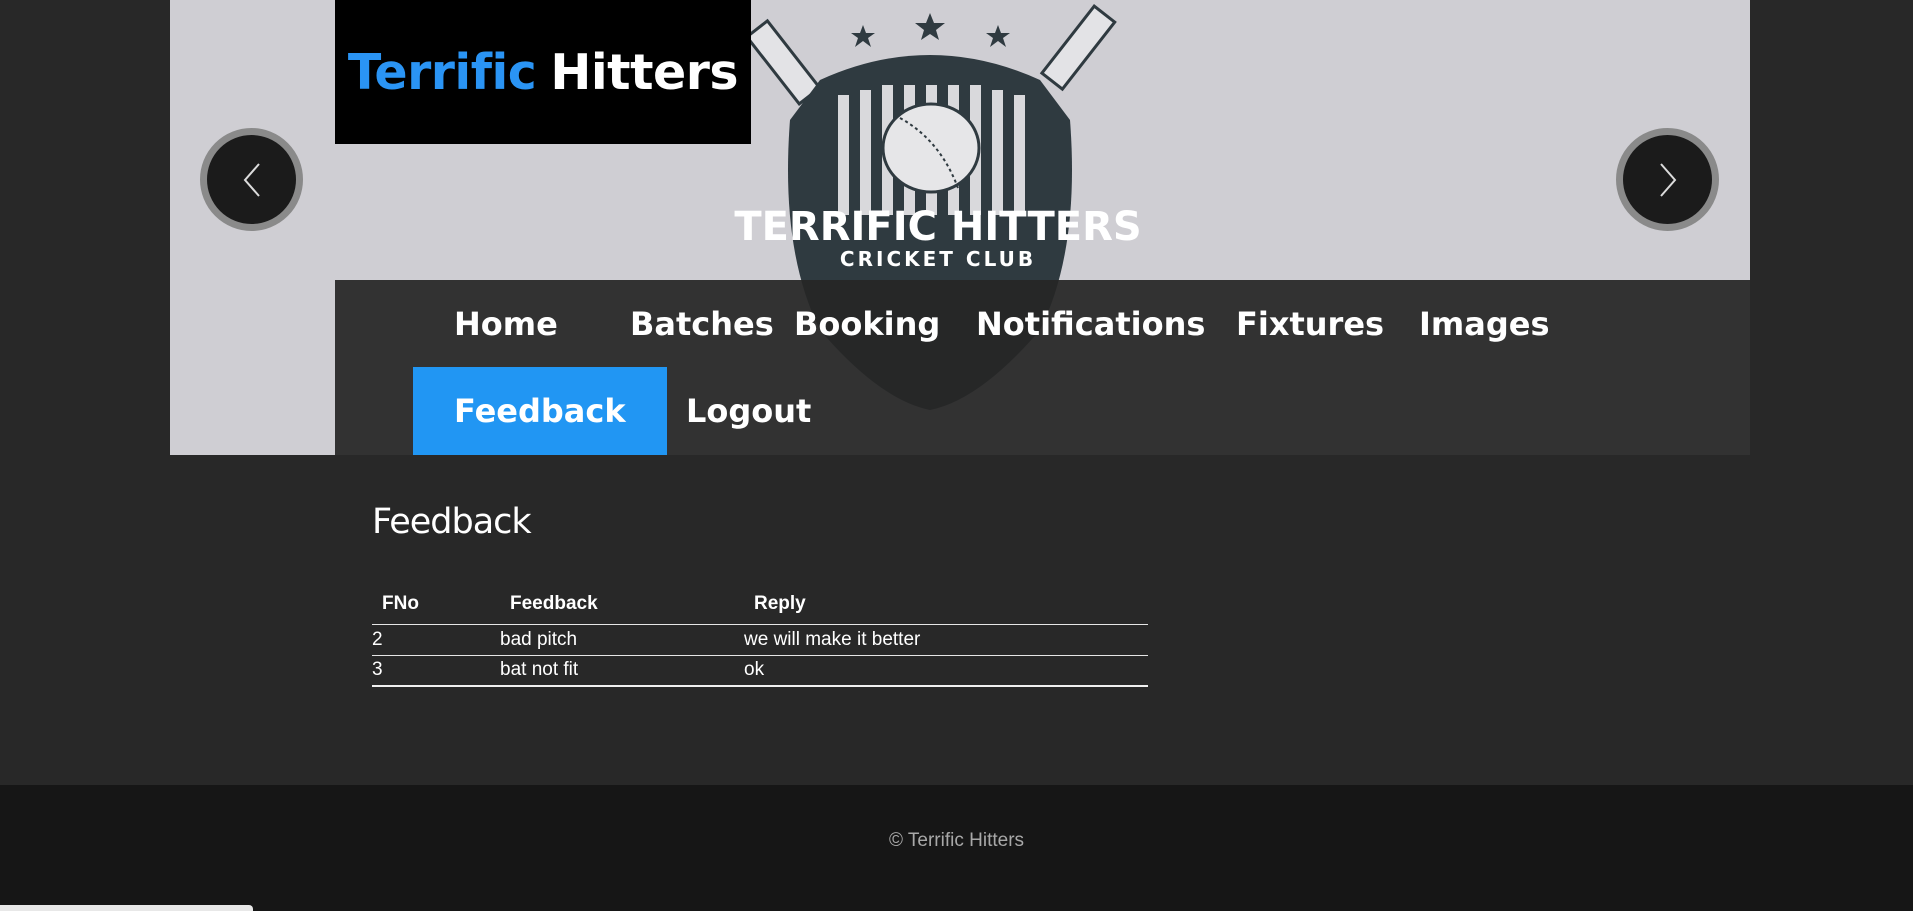  What do you see at coordinates (436, 671) in the screenshot?
I see `cell-fno: 3` at bounding box center [436, 671].